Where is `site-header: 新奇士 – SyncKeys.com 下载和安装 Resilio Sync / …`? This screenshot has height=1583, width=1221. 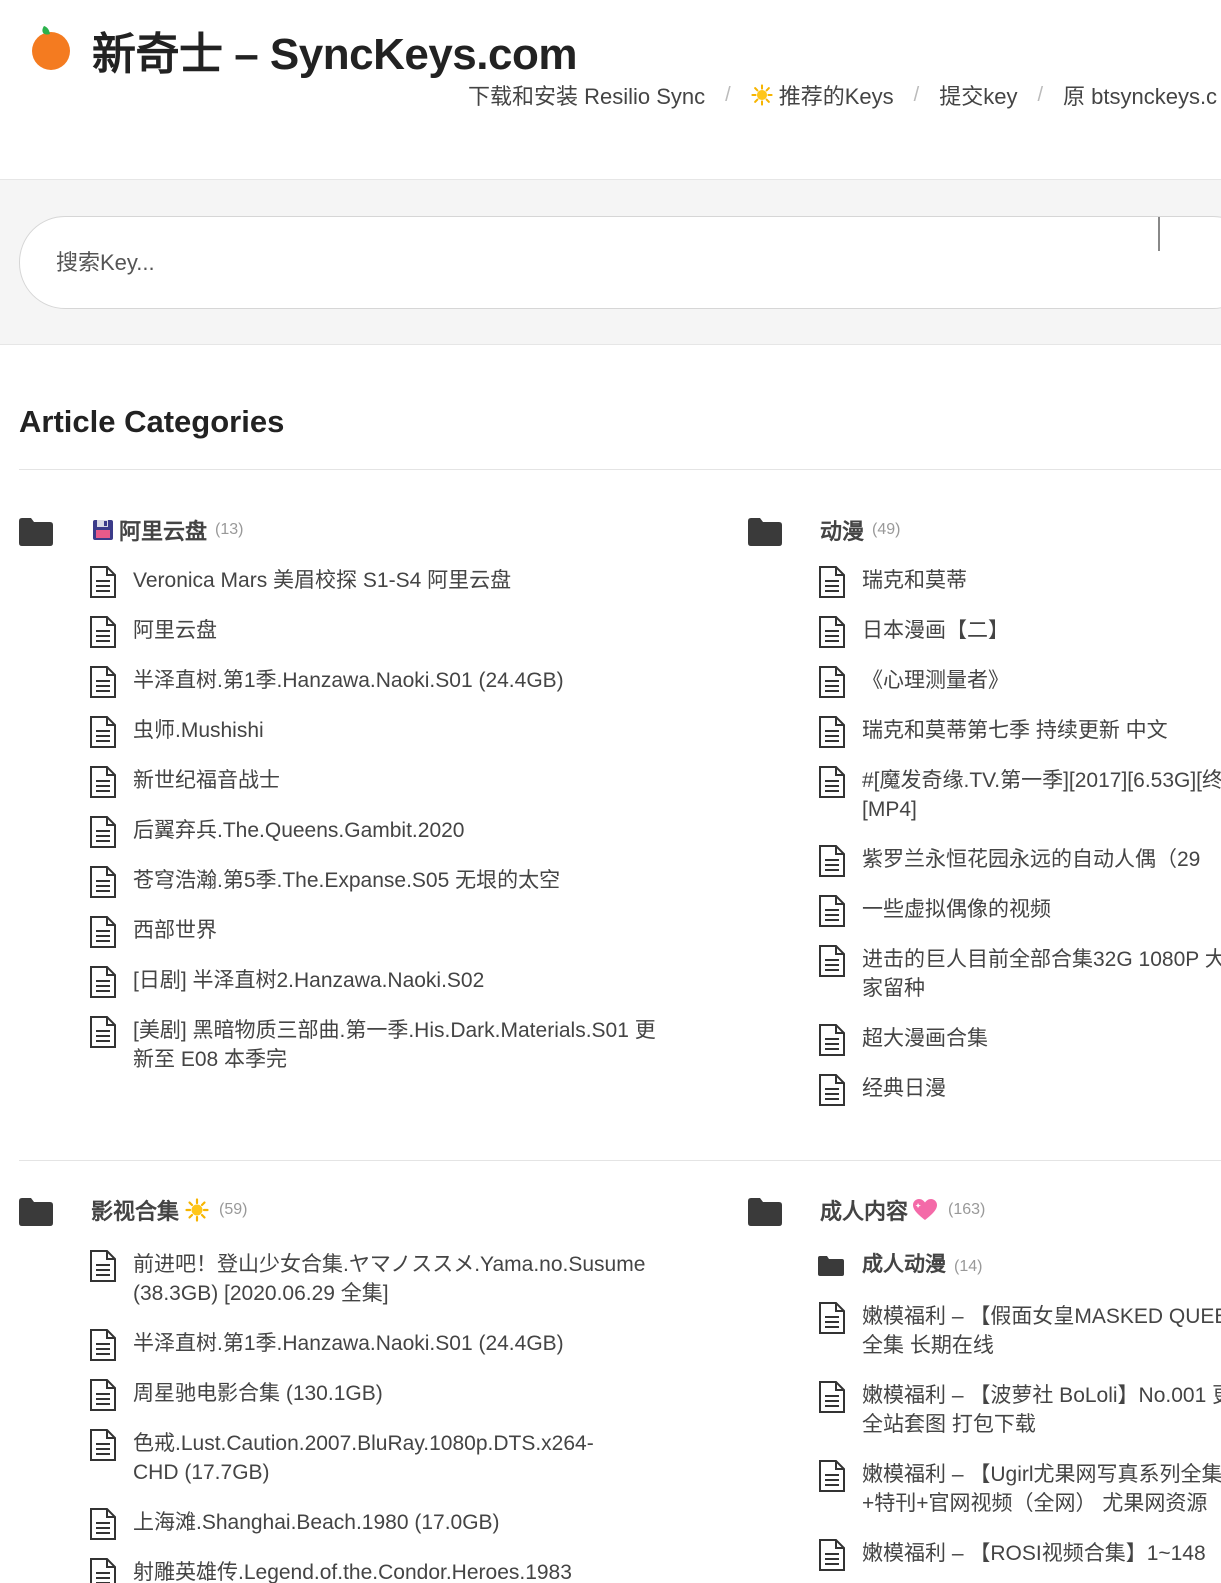 site-header: 新奇士 – SyncKeys.com 下载和安装 Resilio Sync / … is located at coordinates (610, 90).